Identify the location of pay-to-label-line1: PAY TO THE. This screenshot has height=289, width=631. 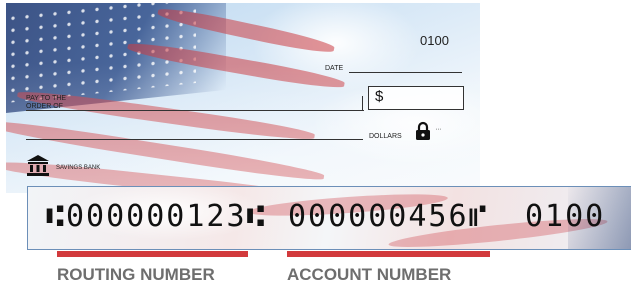
(46, 98).